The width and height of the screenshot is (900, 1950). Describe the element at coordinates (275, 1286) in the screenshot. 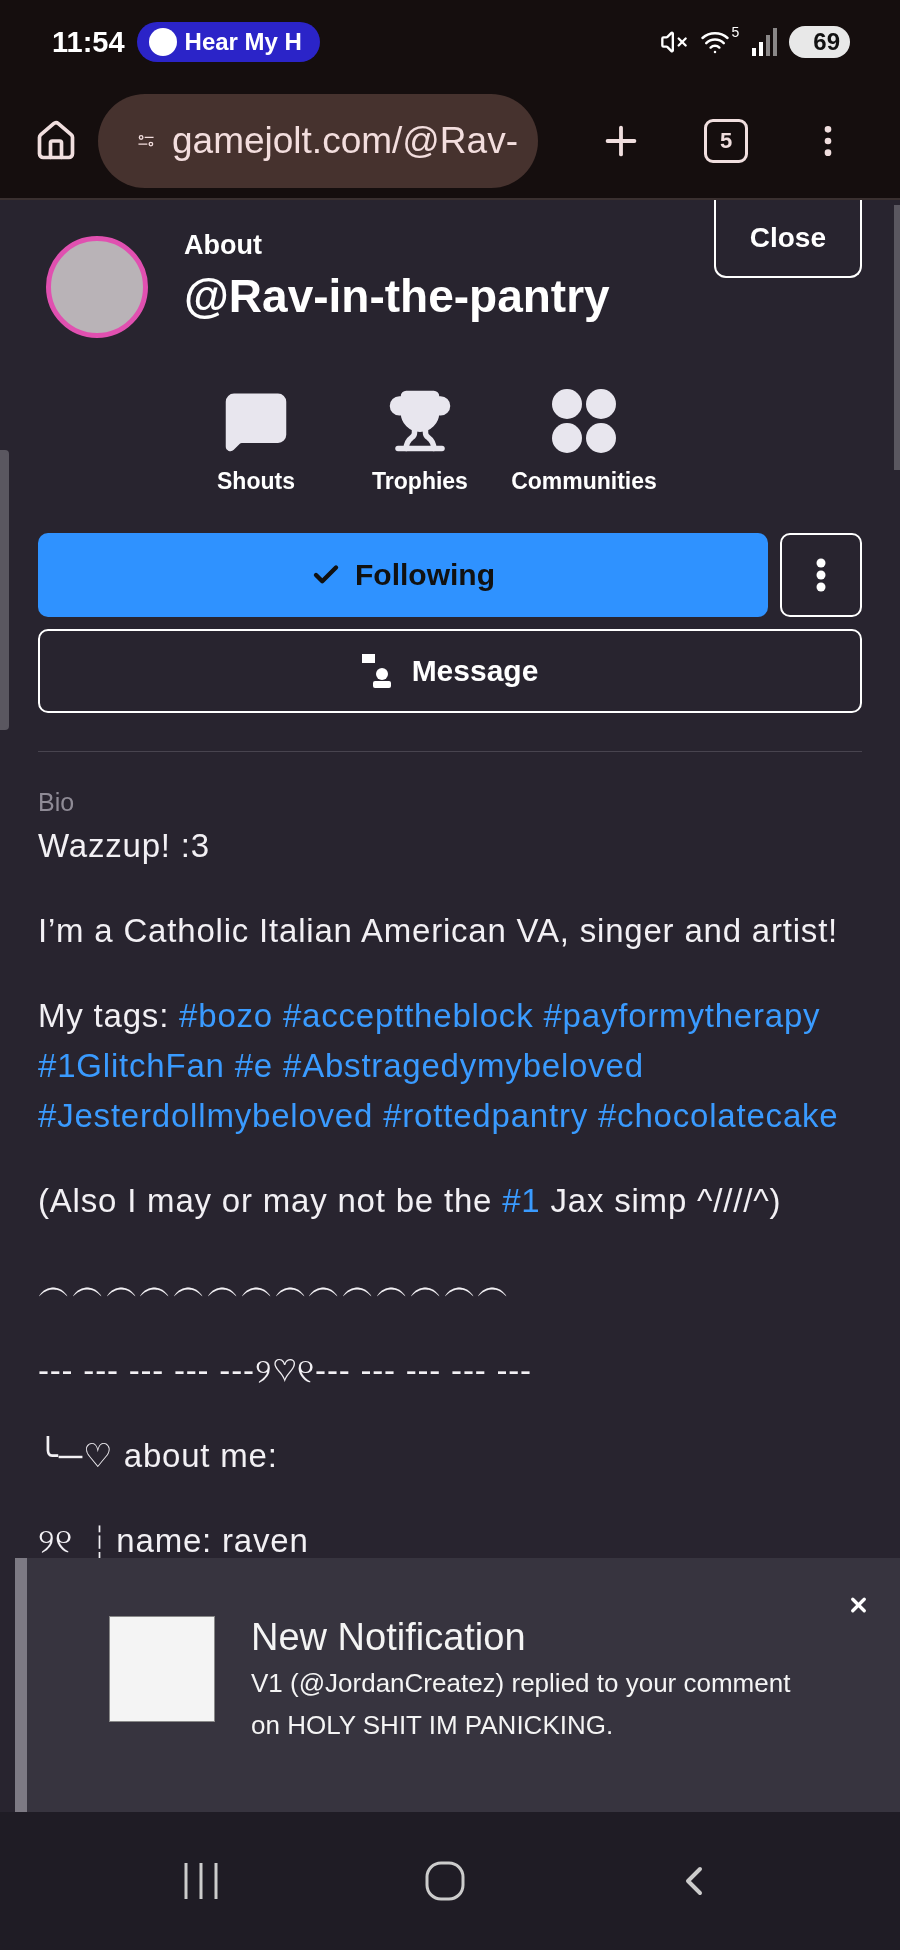

I see `bio-paragraph: ︵︵︵︵︵︵︵︵︵︵︵︵︵︵` at that location.